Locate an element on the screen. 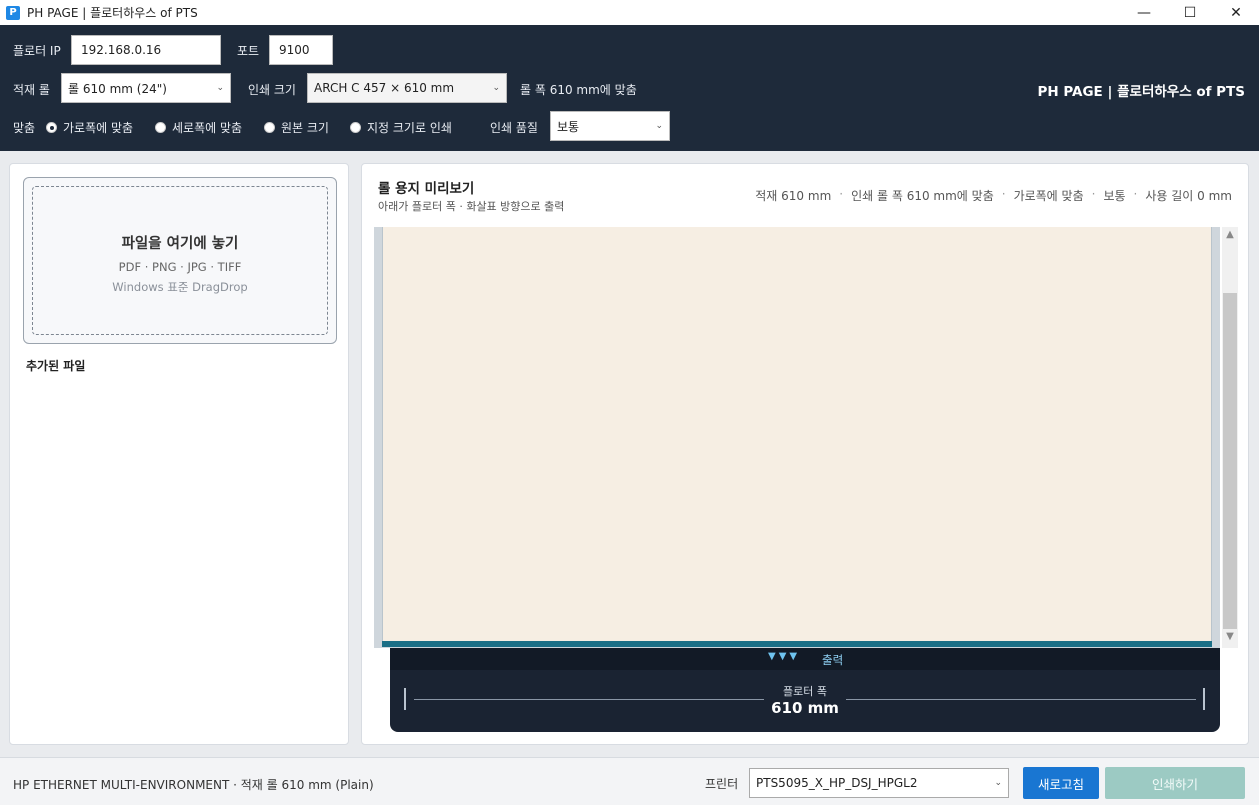 The height and width of the screenshot is (805, 1259). print-size-label: 인쇄 크기 is located at coordinates (272, 90).